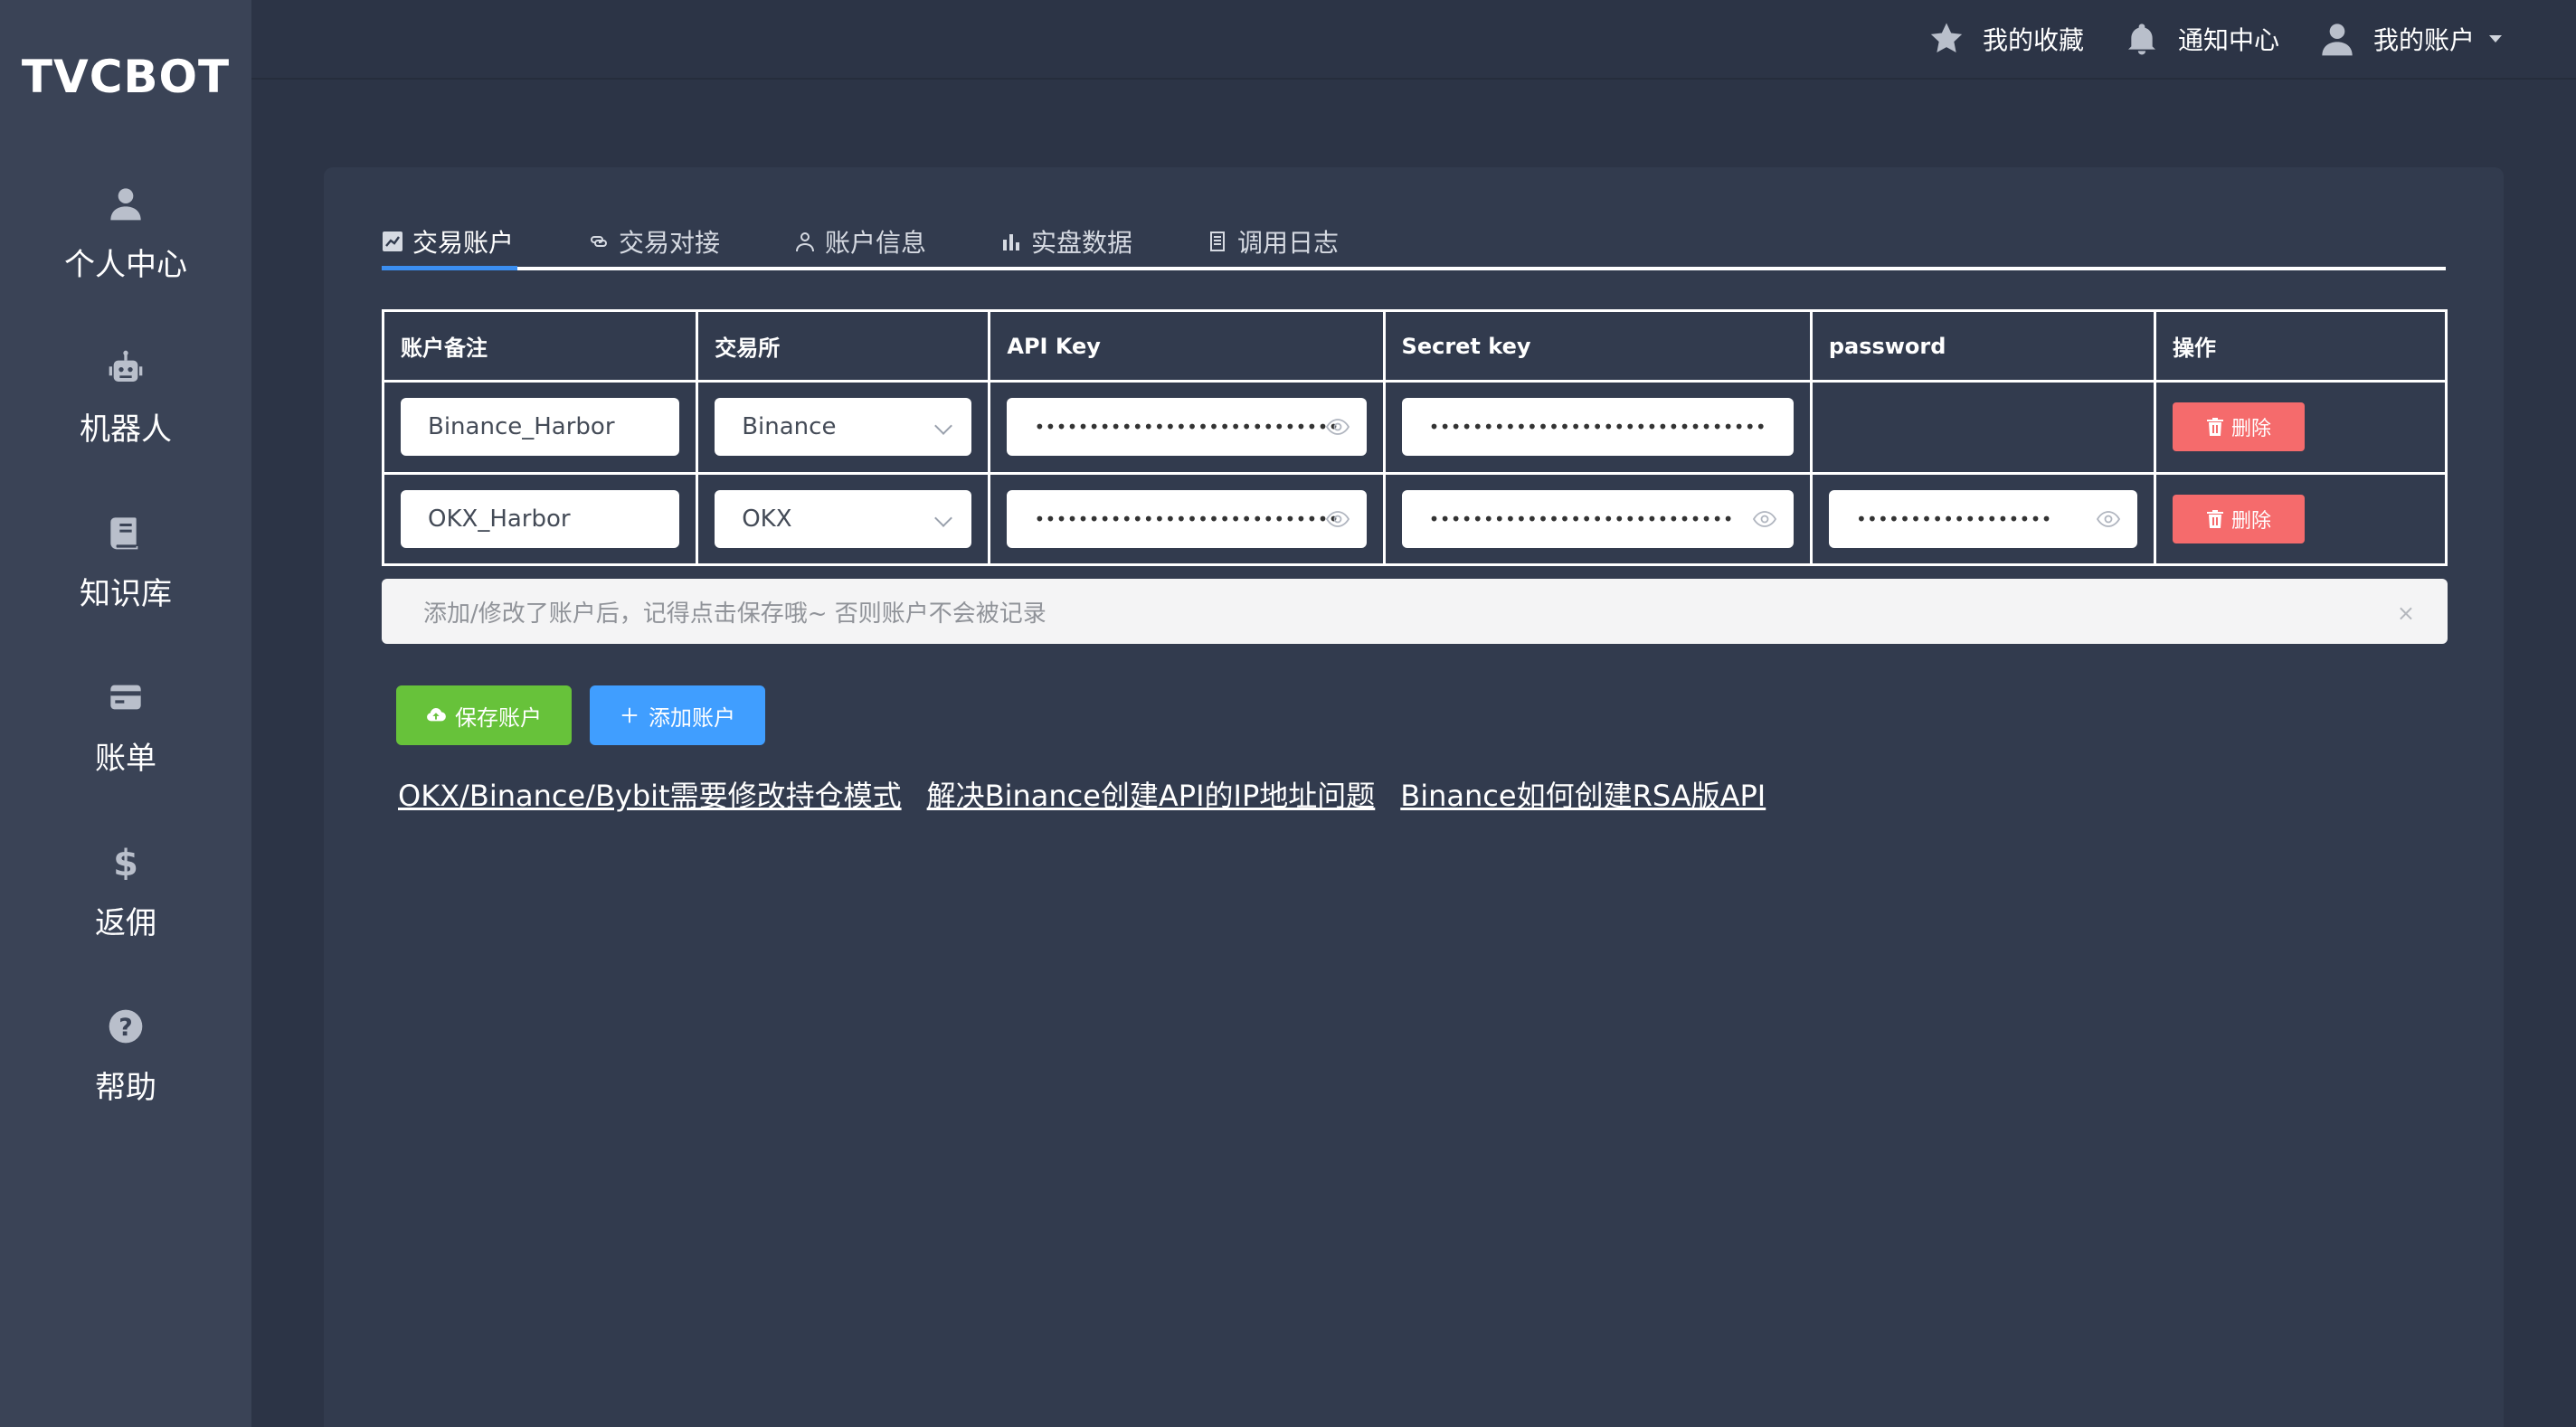 The width and height of the screenshot is (2576, 1427). I want to click on active-tab-indicator, so click(449, 268).